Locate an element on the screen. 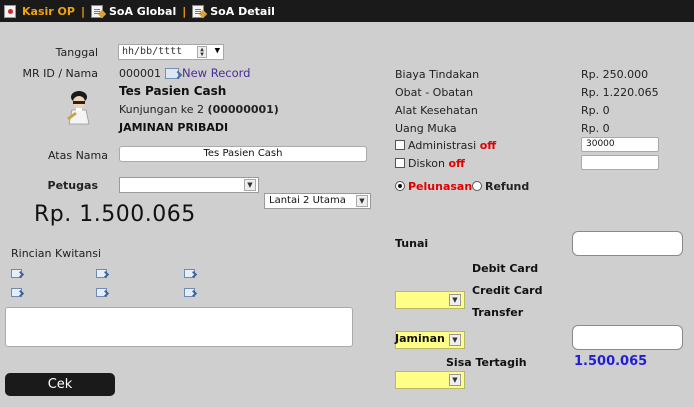  total-amount: Rp. 1.500.065 is located at coordinates (115, 214).